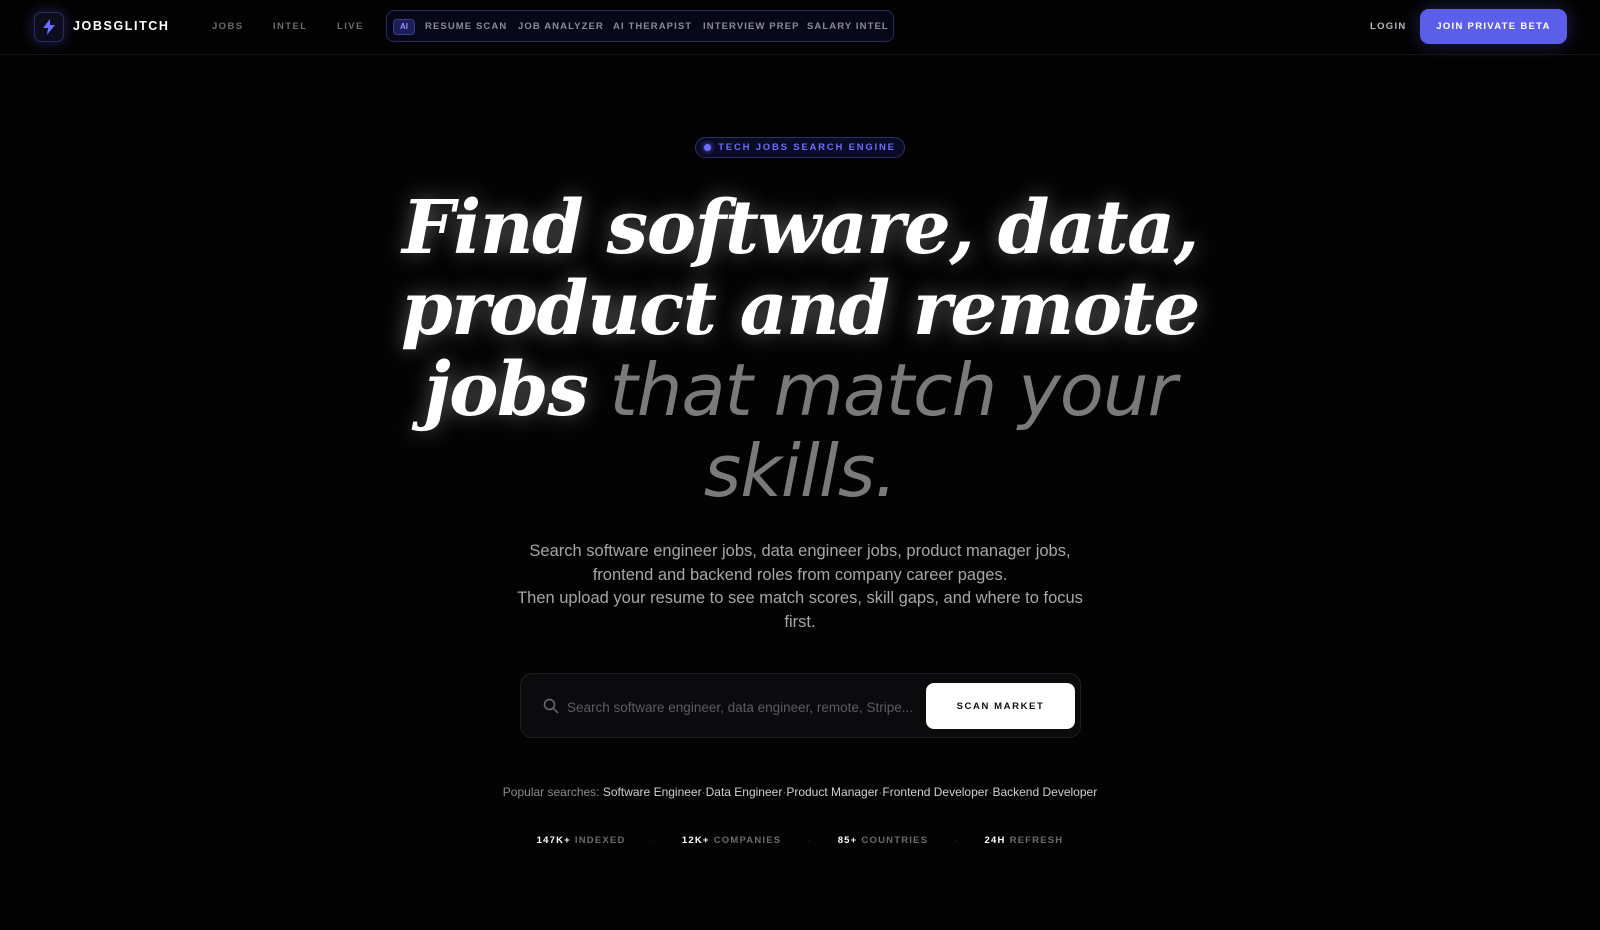 The image size is (1600, 930). What do you see at coordinates (807, 147) in the screenshot?
I see `hero-badge-label: TECH JOBS SEARCH ENGINE` at bounding box center [807, 147].